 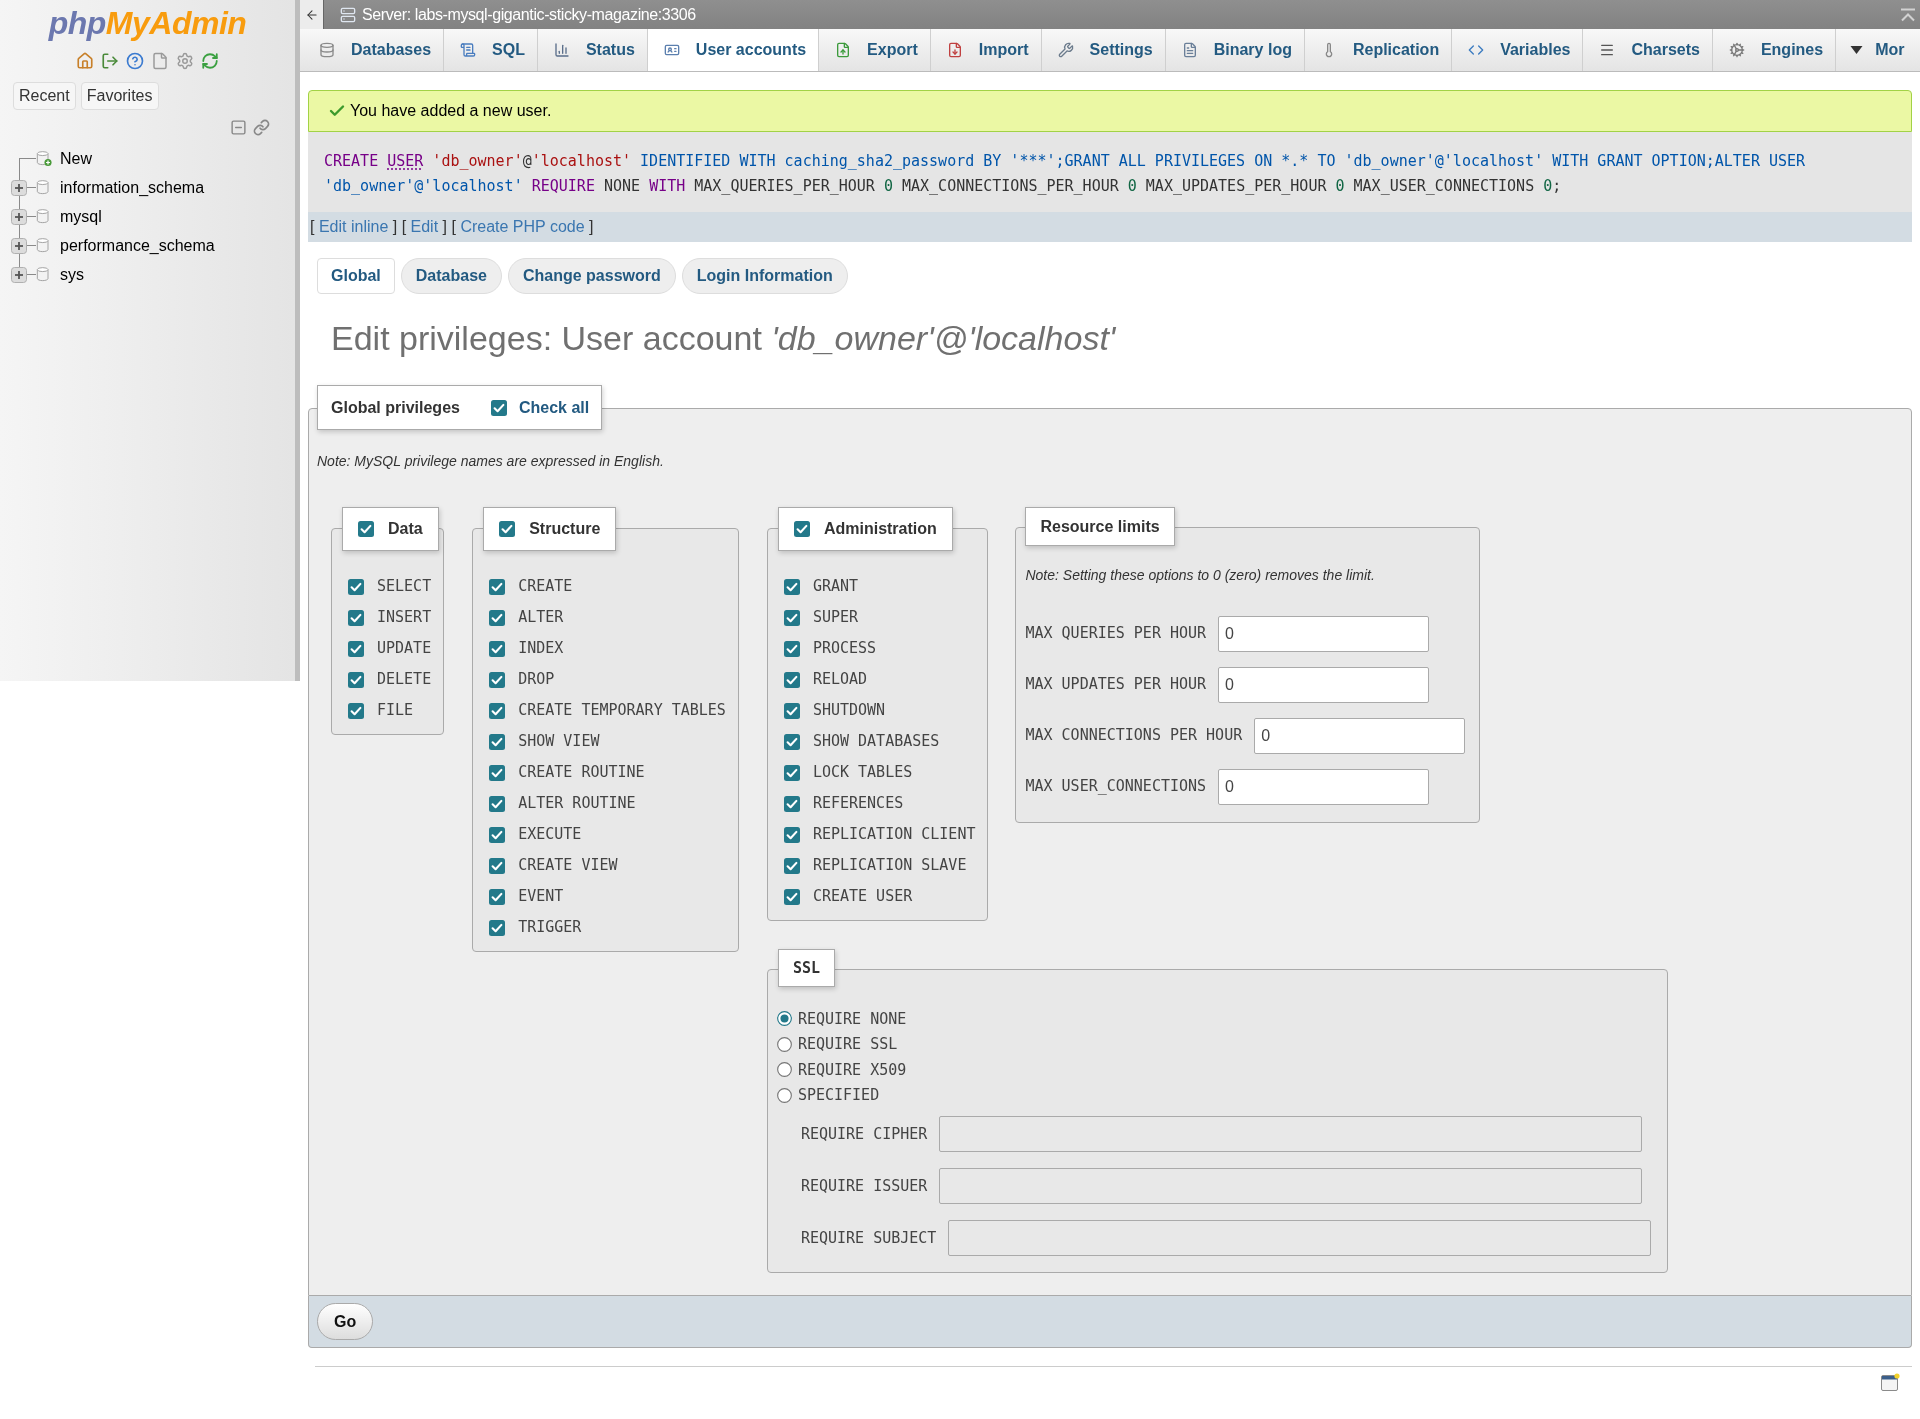 I want to click on nav-tab: Variables, so click(x=1518, y=50).